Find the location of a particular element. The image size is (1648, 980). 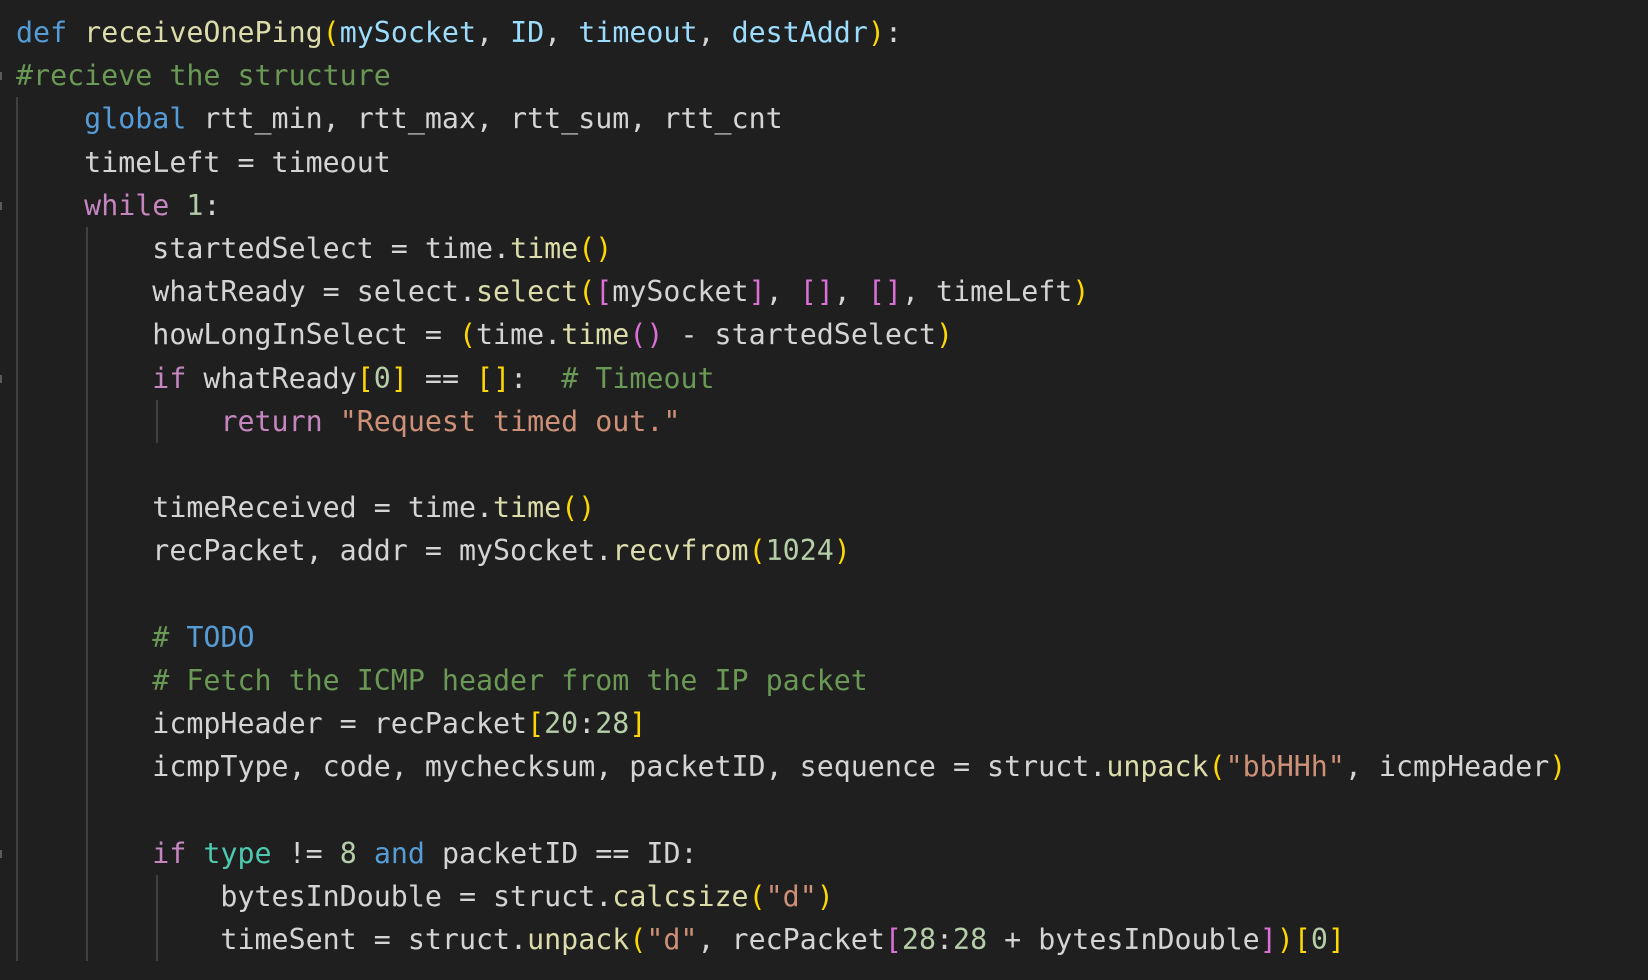

code-token: != is located at coordinates (305, 853).